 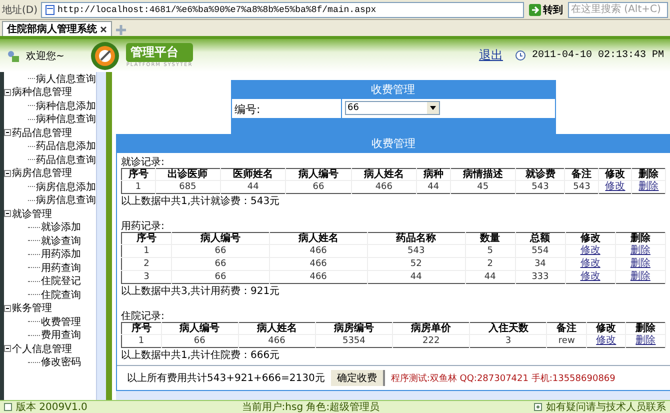 I want to click on column-header: 病人姓名, so click(x=384, y=174).